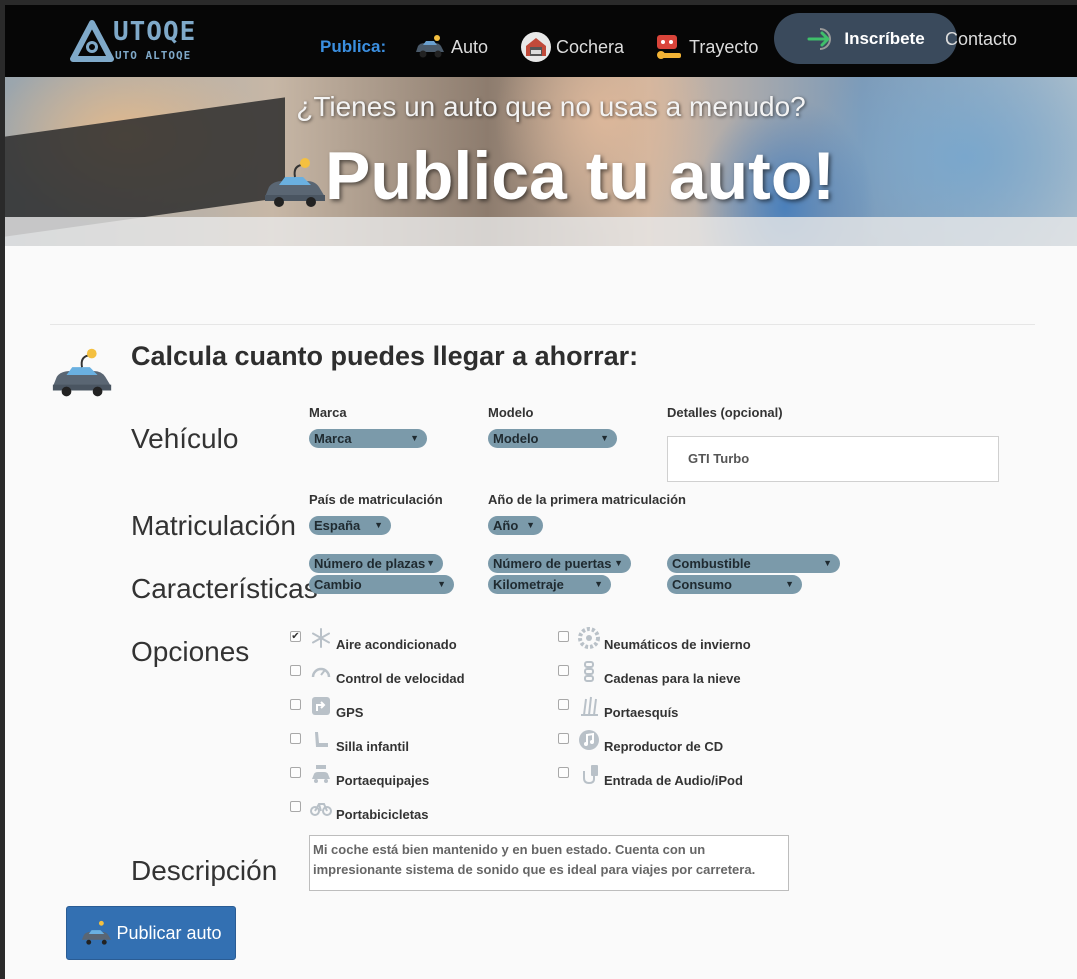  Describe the element at coordinates (725, 412) in the screenshot. I see `details-label: Detalles (opcional)` at that location.